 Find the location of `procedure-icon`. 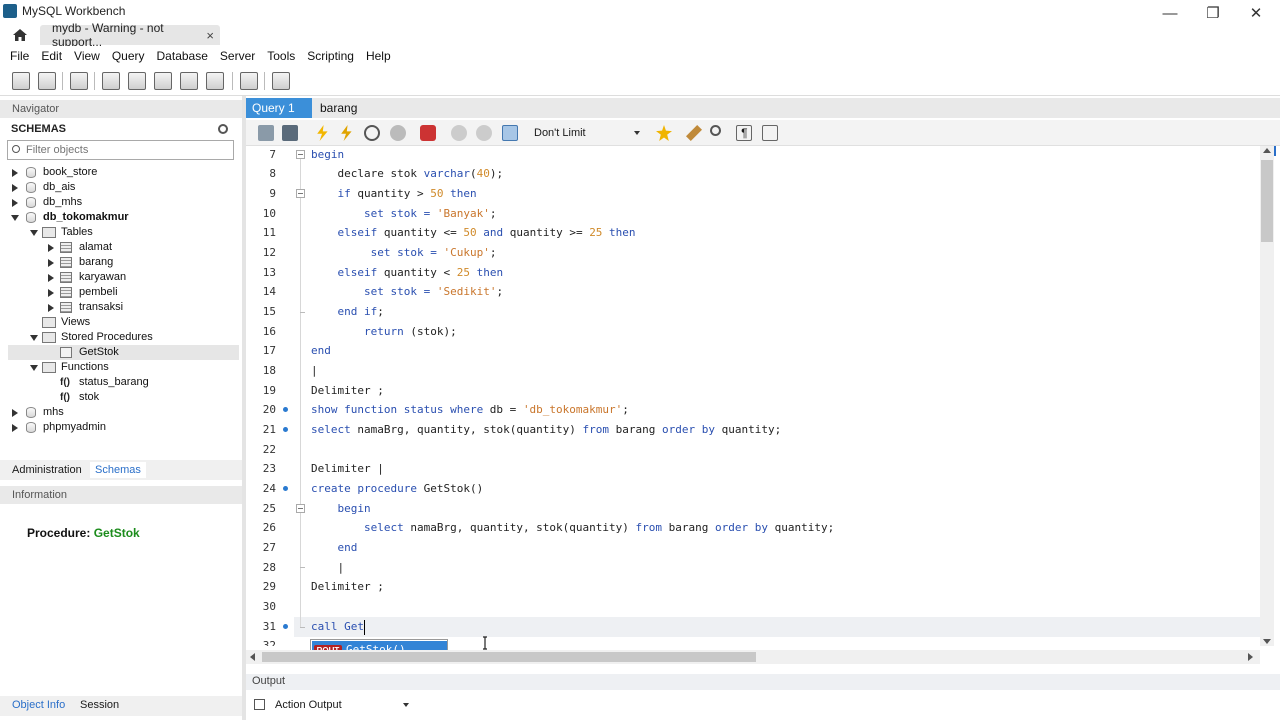

procedure-icon is located at coordinates (66, 352).